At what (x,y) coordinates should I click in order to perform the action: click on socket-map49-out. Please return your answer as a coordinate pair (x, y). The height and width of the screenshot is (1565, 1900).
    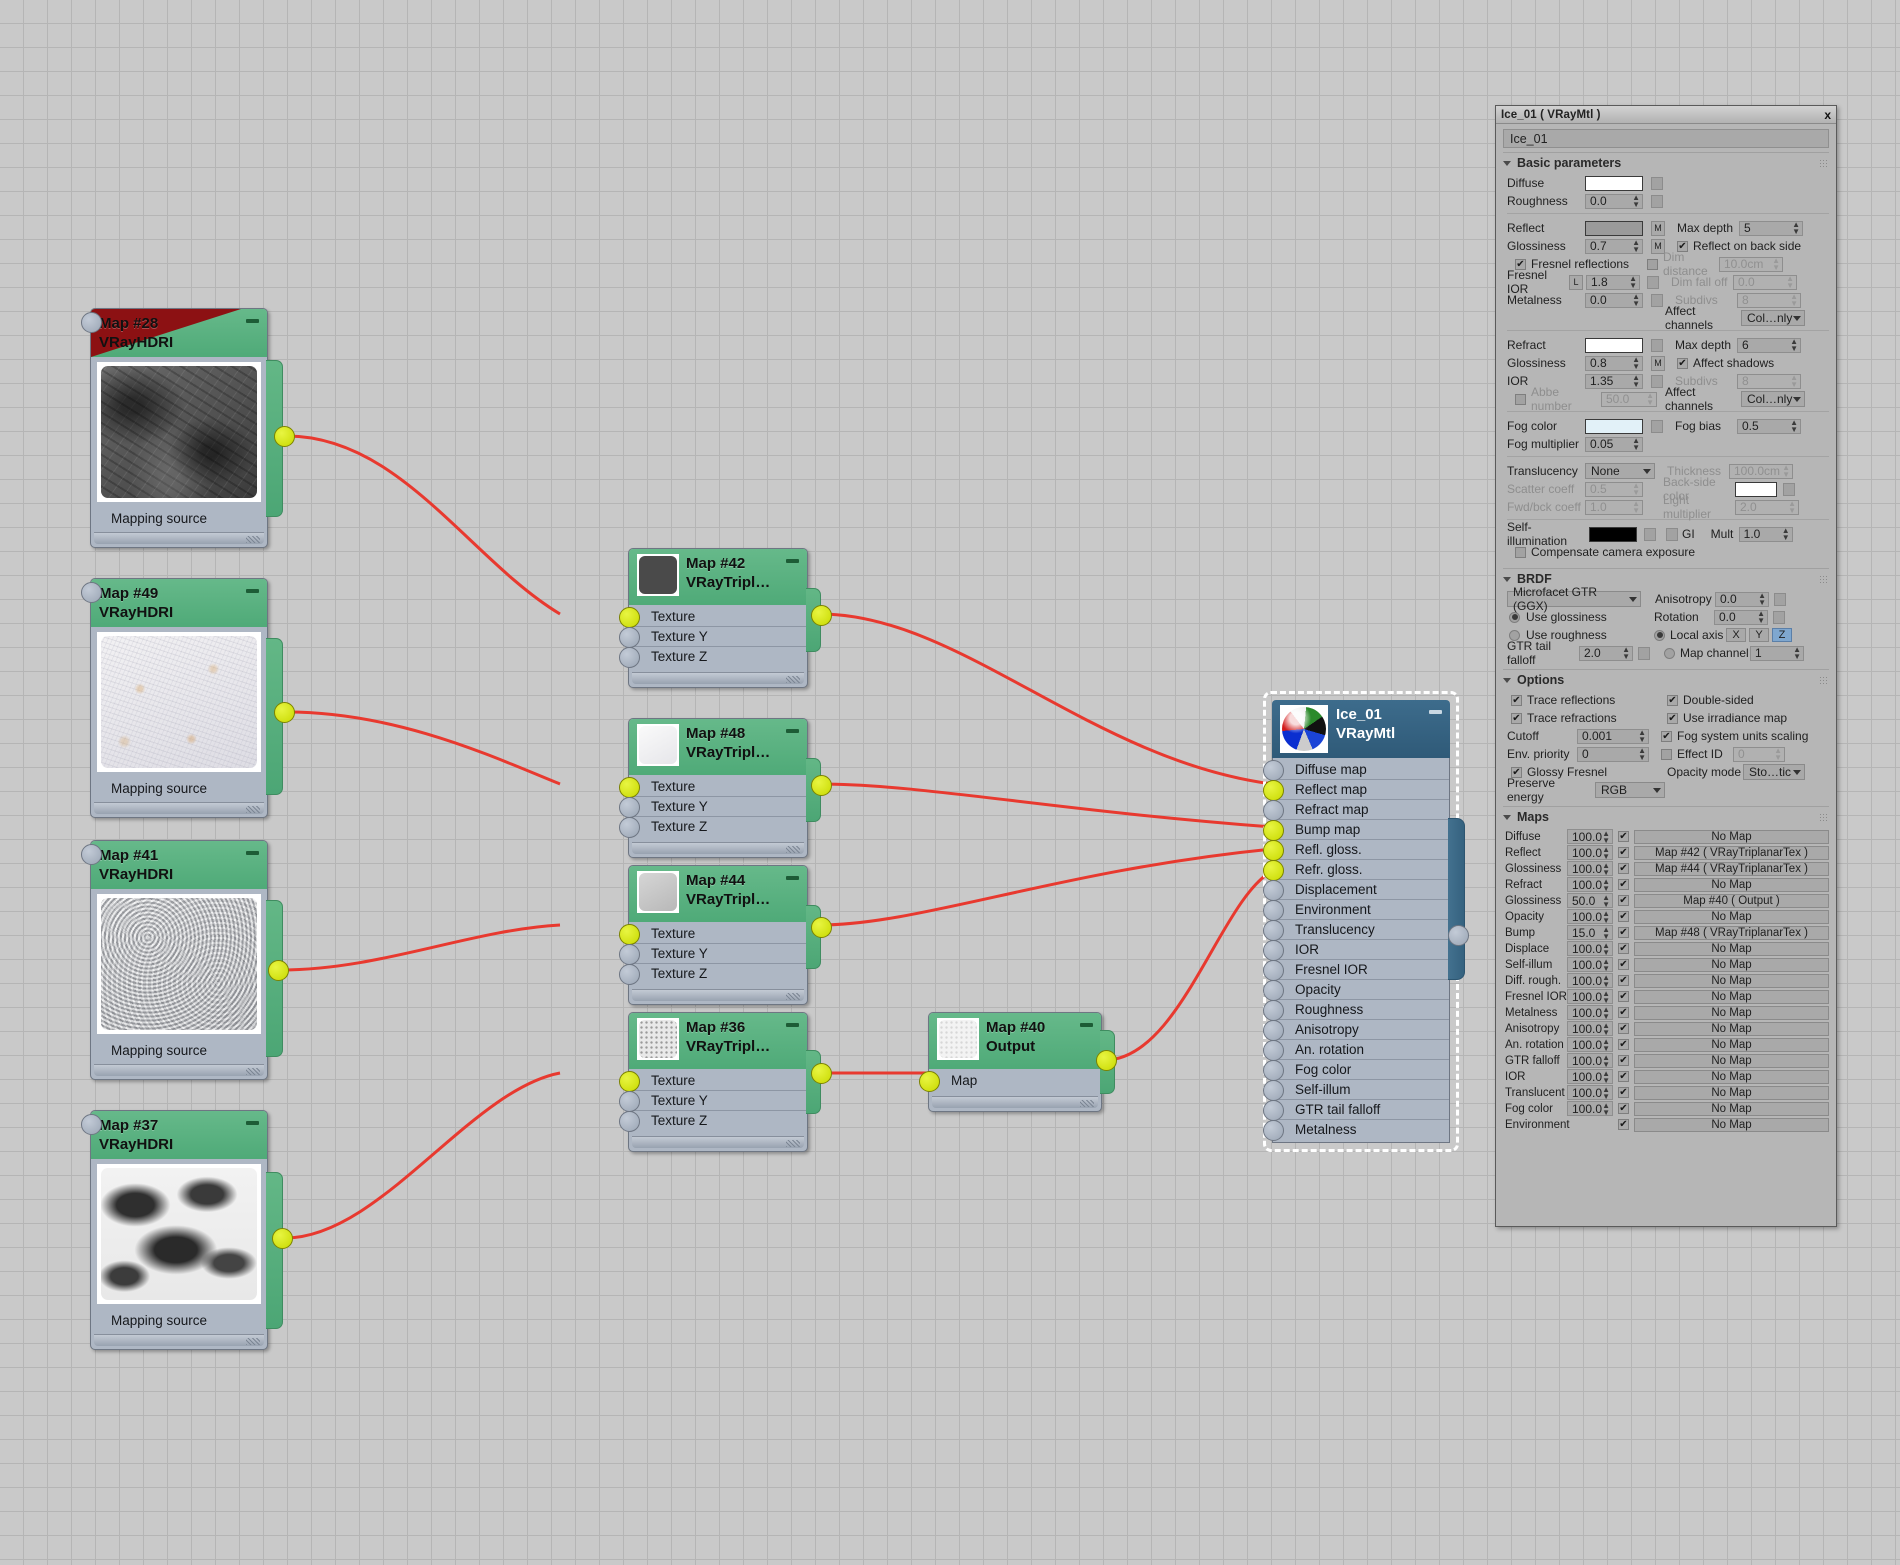
    Looking at the image, I should click on (284, 712).